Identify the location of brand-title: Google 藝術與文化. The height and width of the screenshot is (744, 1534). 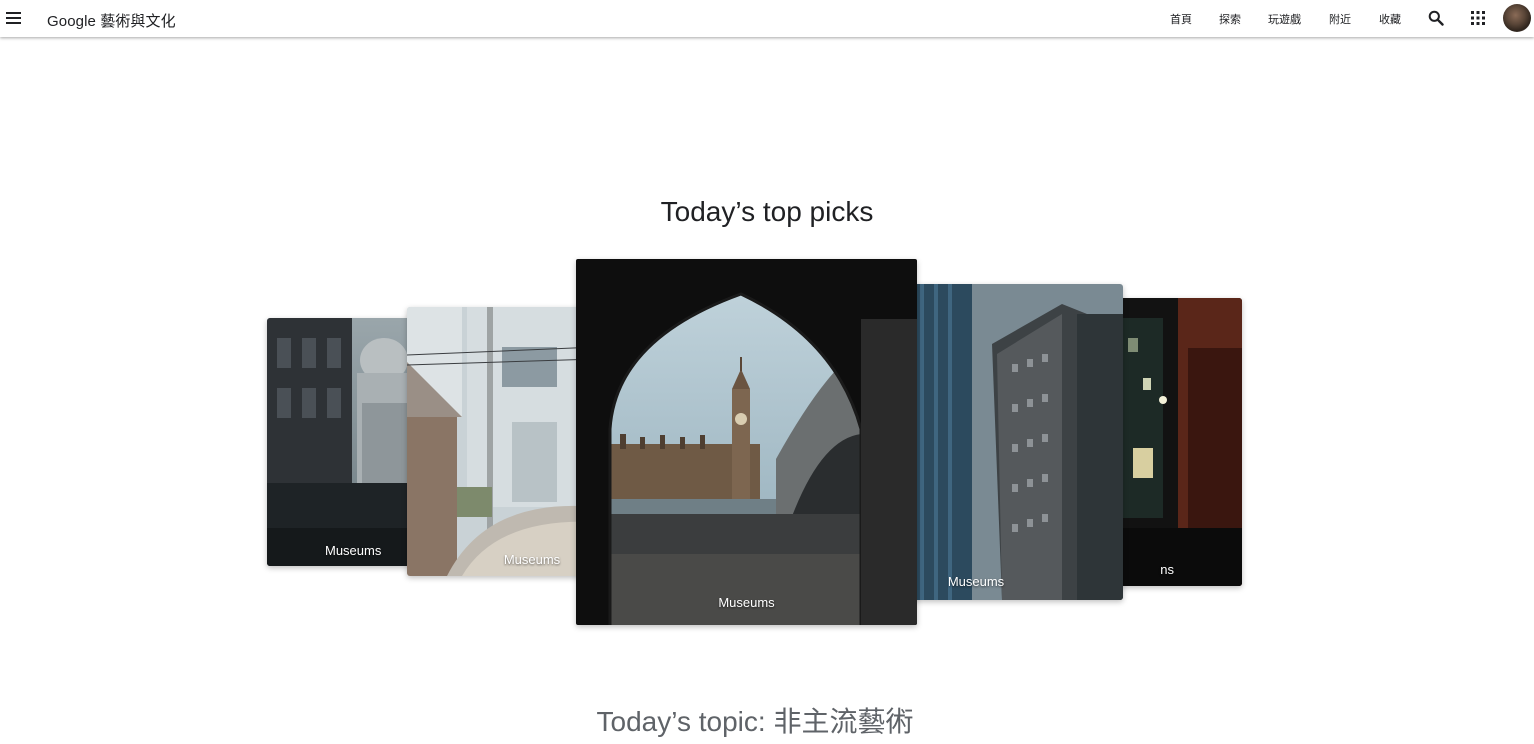
(111, 20).